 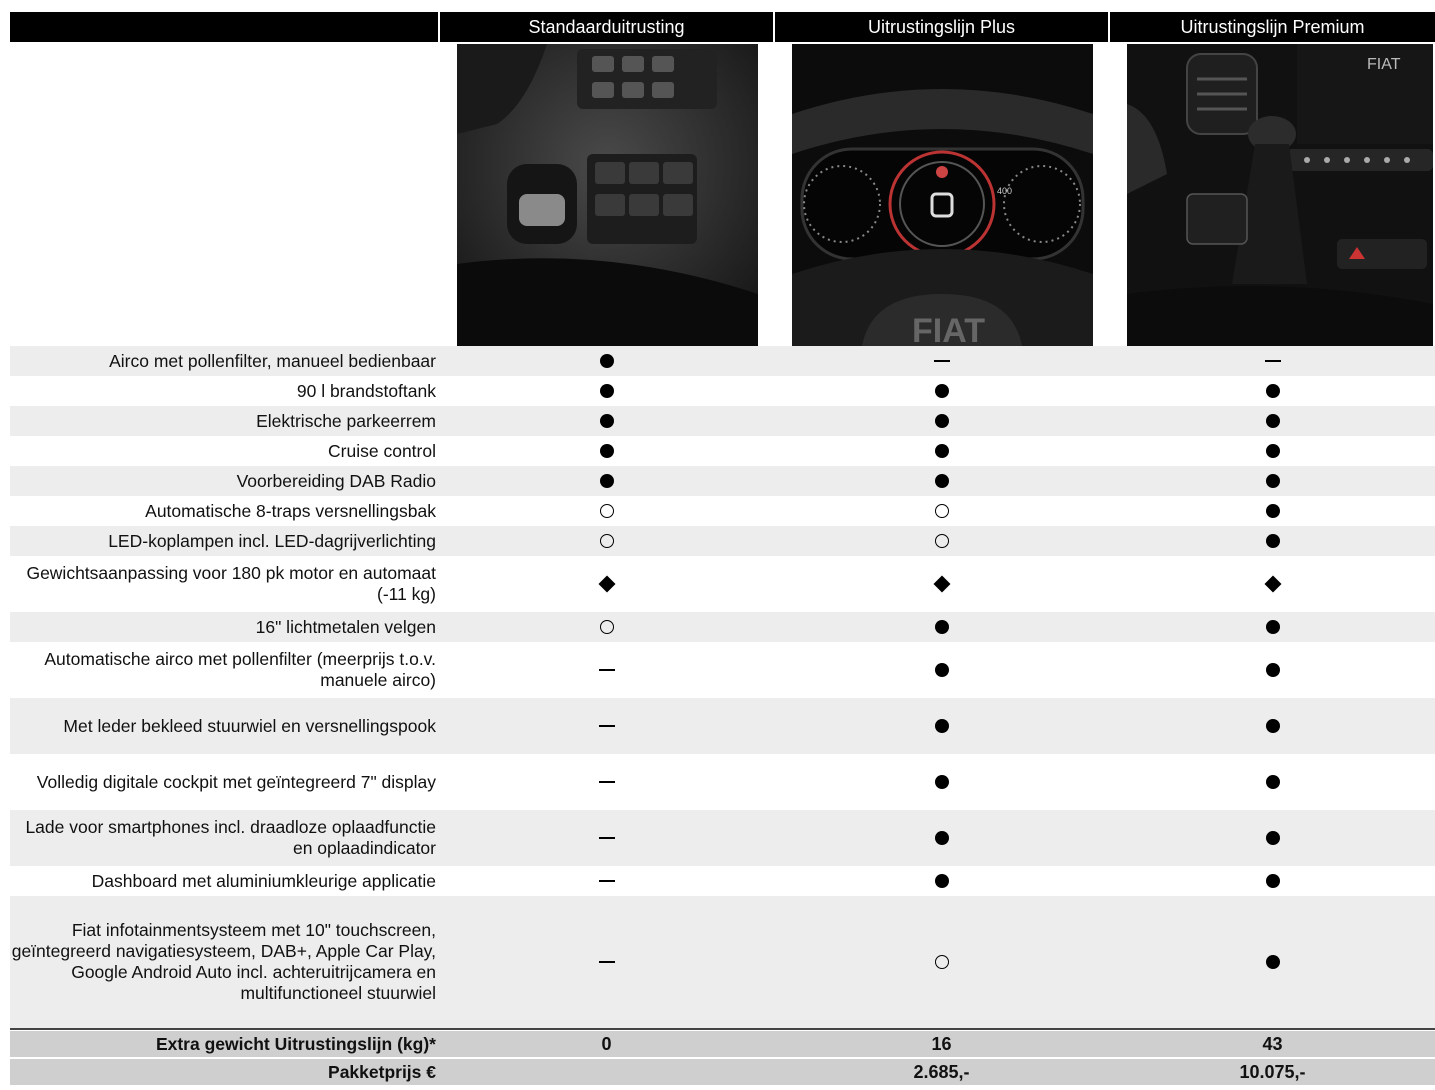 What do you see at coordinates (1004, 191) in the screenshot?
I see `svg-text: 400` at bounding box center [1004, 191].